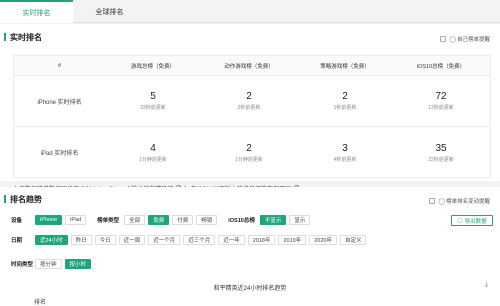 The width and height of the screenshot is (500, 306). Describe the element at coordinates (460, 220) in the screenshot. I see `export-icon: ▢` at that location.